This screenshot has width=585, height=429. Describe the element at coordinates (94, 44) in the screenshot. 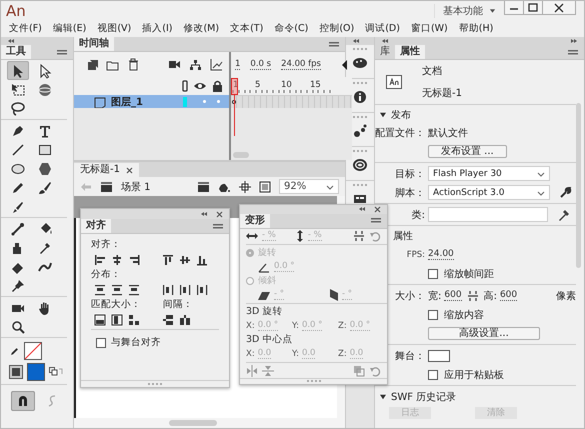

I see `panel-tab: 时间轴` at that location.